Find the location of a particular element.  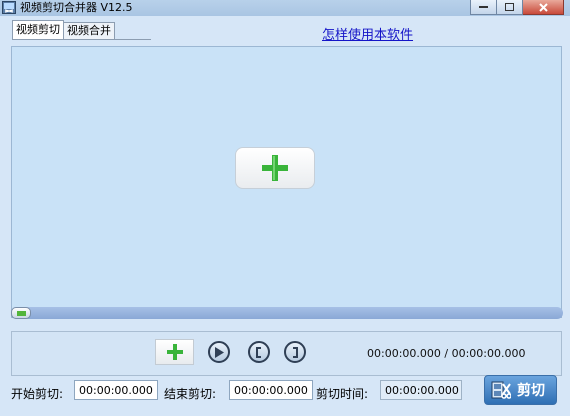

close-button is located at coordinates (543, 7).